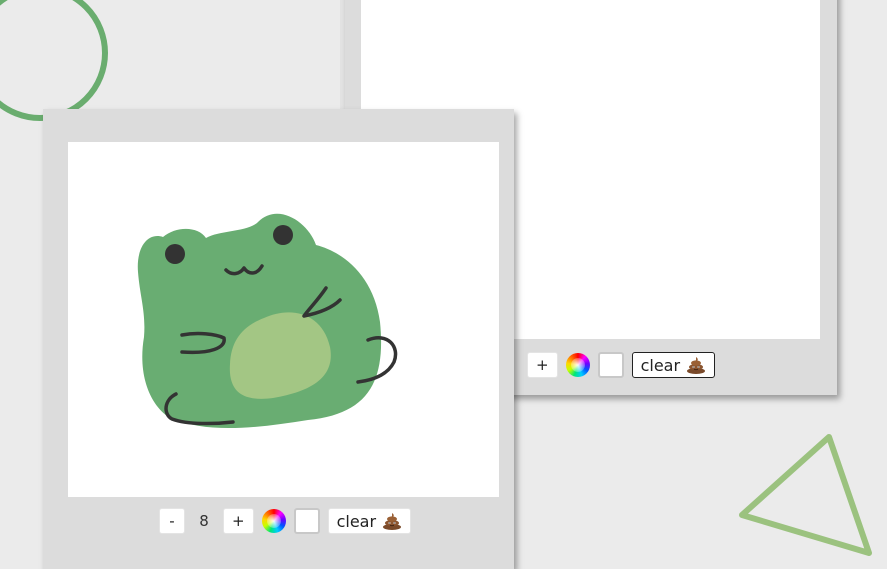  What do you see at coordinates (54, 60) in the screenshot?
I see `decorative-circle` at bounding box center [54, 60].